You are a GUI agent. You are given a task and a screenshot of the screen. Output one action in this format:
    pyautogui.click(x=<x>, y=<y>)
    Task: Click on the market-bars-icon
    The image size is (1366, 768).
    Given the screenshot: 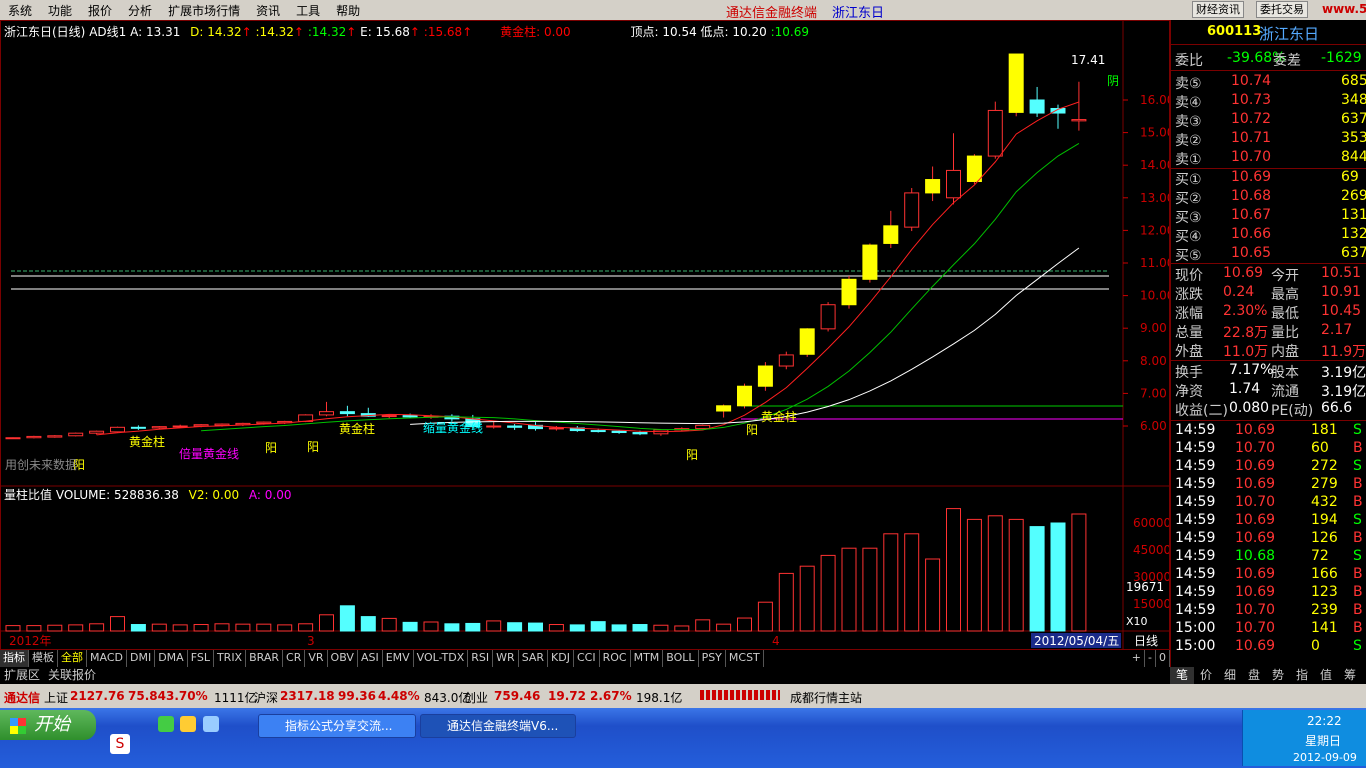 What is the action you would take?
    pyautogui.click(x=740, y=695)
    